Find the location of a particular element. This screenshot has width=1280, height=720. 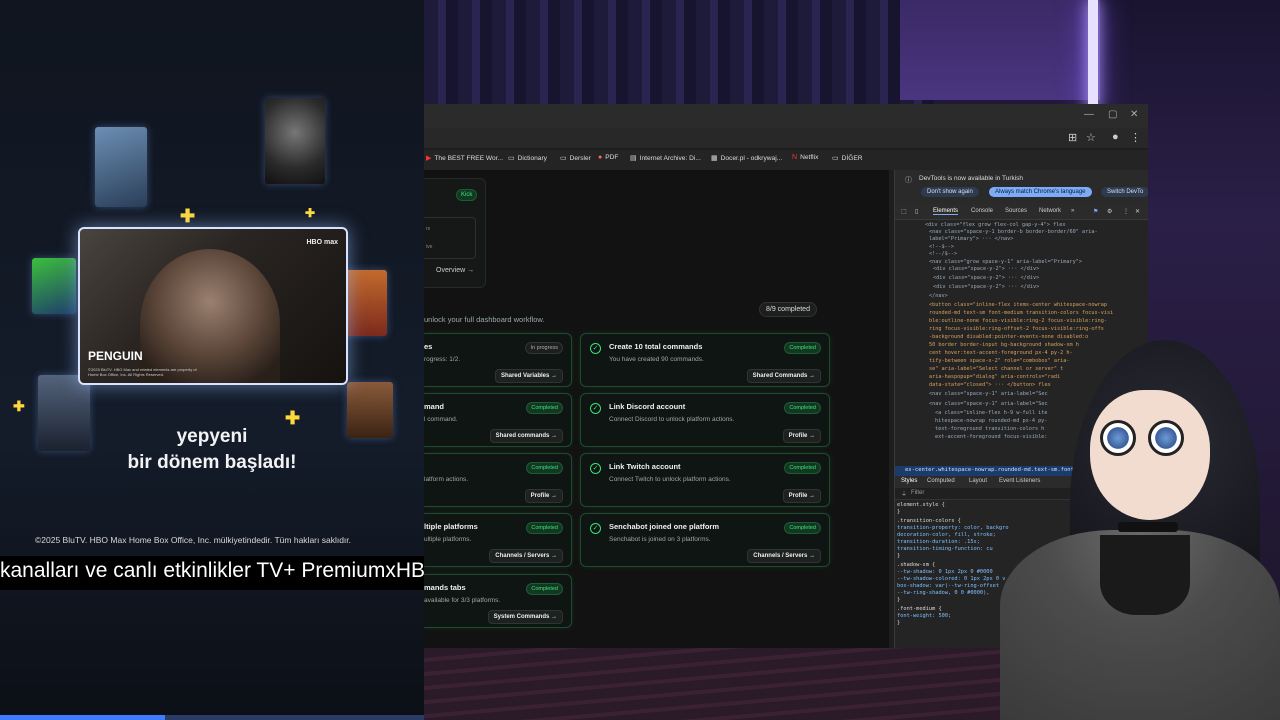

bookmark-item: ▭ Dictionary is located at coordinates (527, 158).